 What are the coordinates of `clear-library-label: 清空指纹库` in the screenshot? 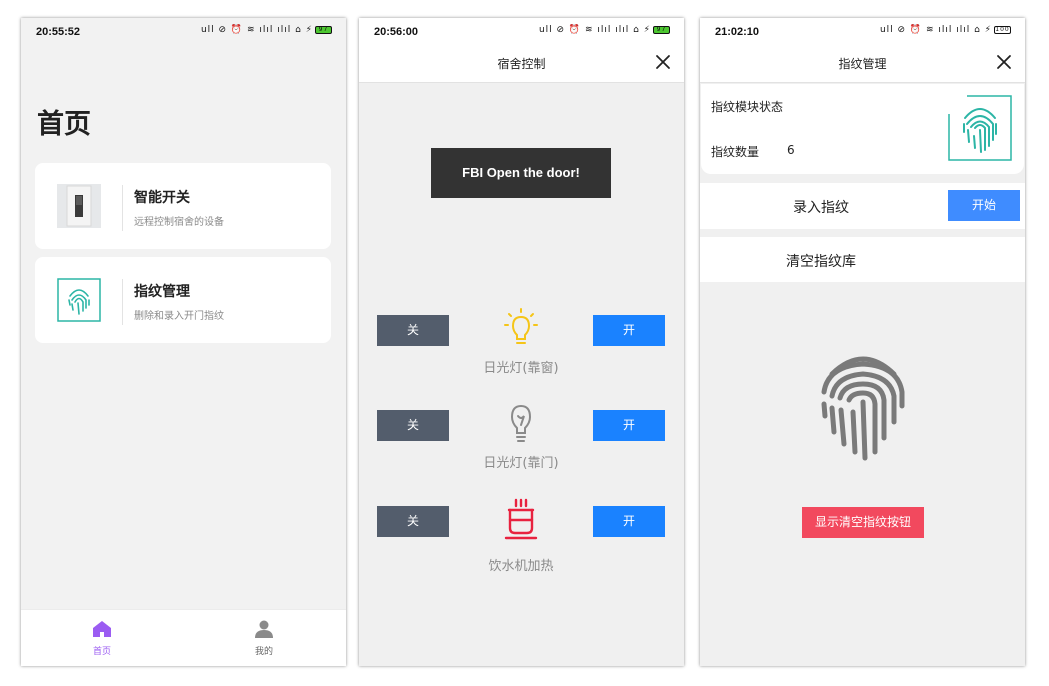 It's located at (821, 262).